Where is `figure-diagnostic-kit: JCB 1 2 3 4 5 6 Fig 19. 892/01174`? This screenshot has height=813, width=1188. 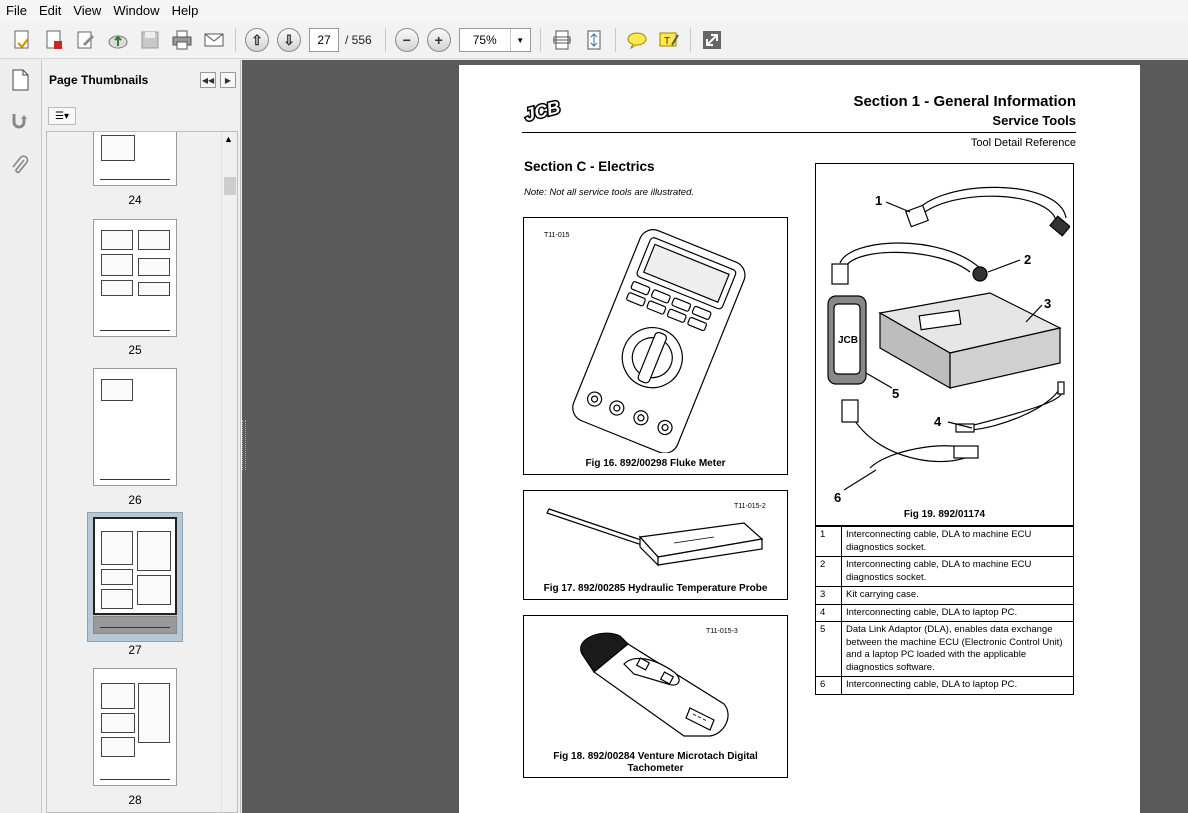
figure-diagnostic-kit: JCB 1 2 3 4 5 6 Fig 19. 892/01174 is located at coordinates (944, 344).